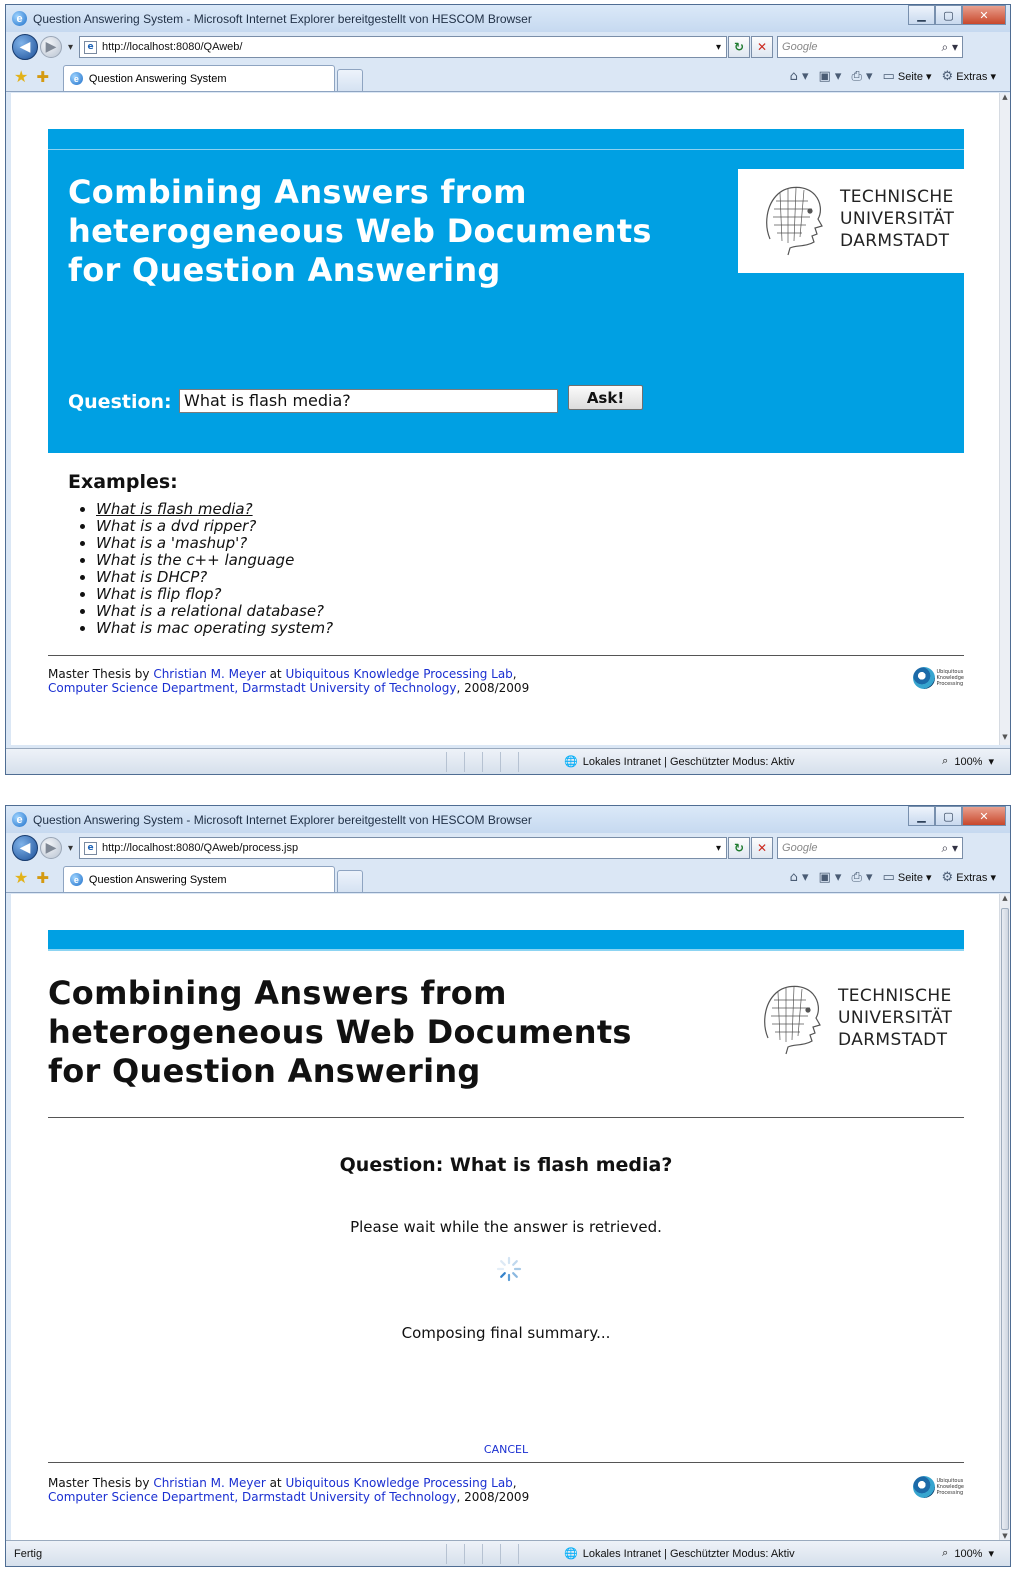 The width and height of the screenshot is (1011, 1569). What do you see at coordinates (403, 47) in the screenshot?
I see `address-bar: e http://localhost:8080/QAweb/ ▾` at bounding box center [403, 47].